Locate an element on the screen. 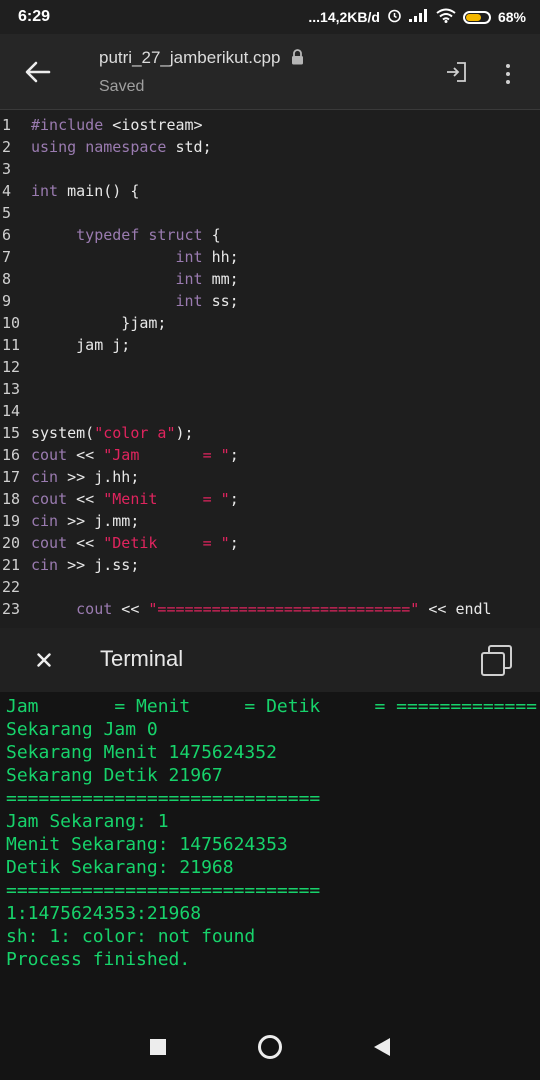 The image size is (540, 1080). code-line: 4 int main() { is located at coordinates (270, 191).